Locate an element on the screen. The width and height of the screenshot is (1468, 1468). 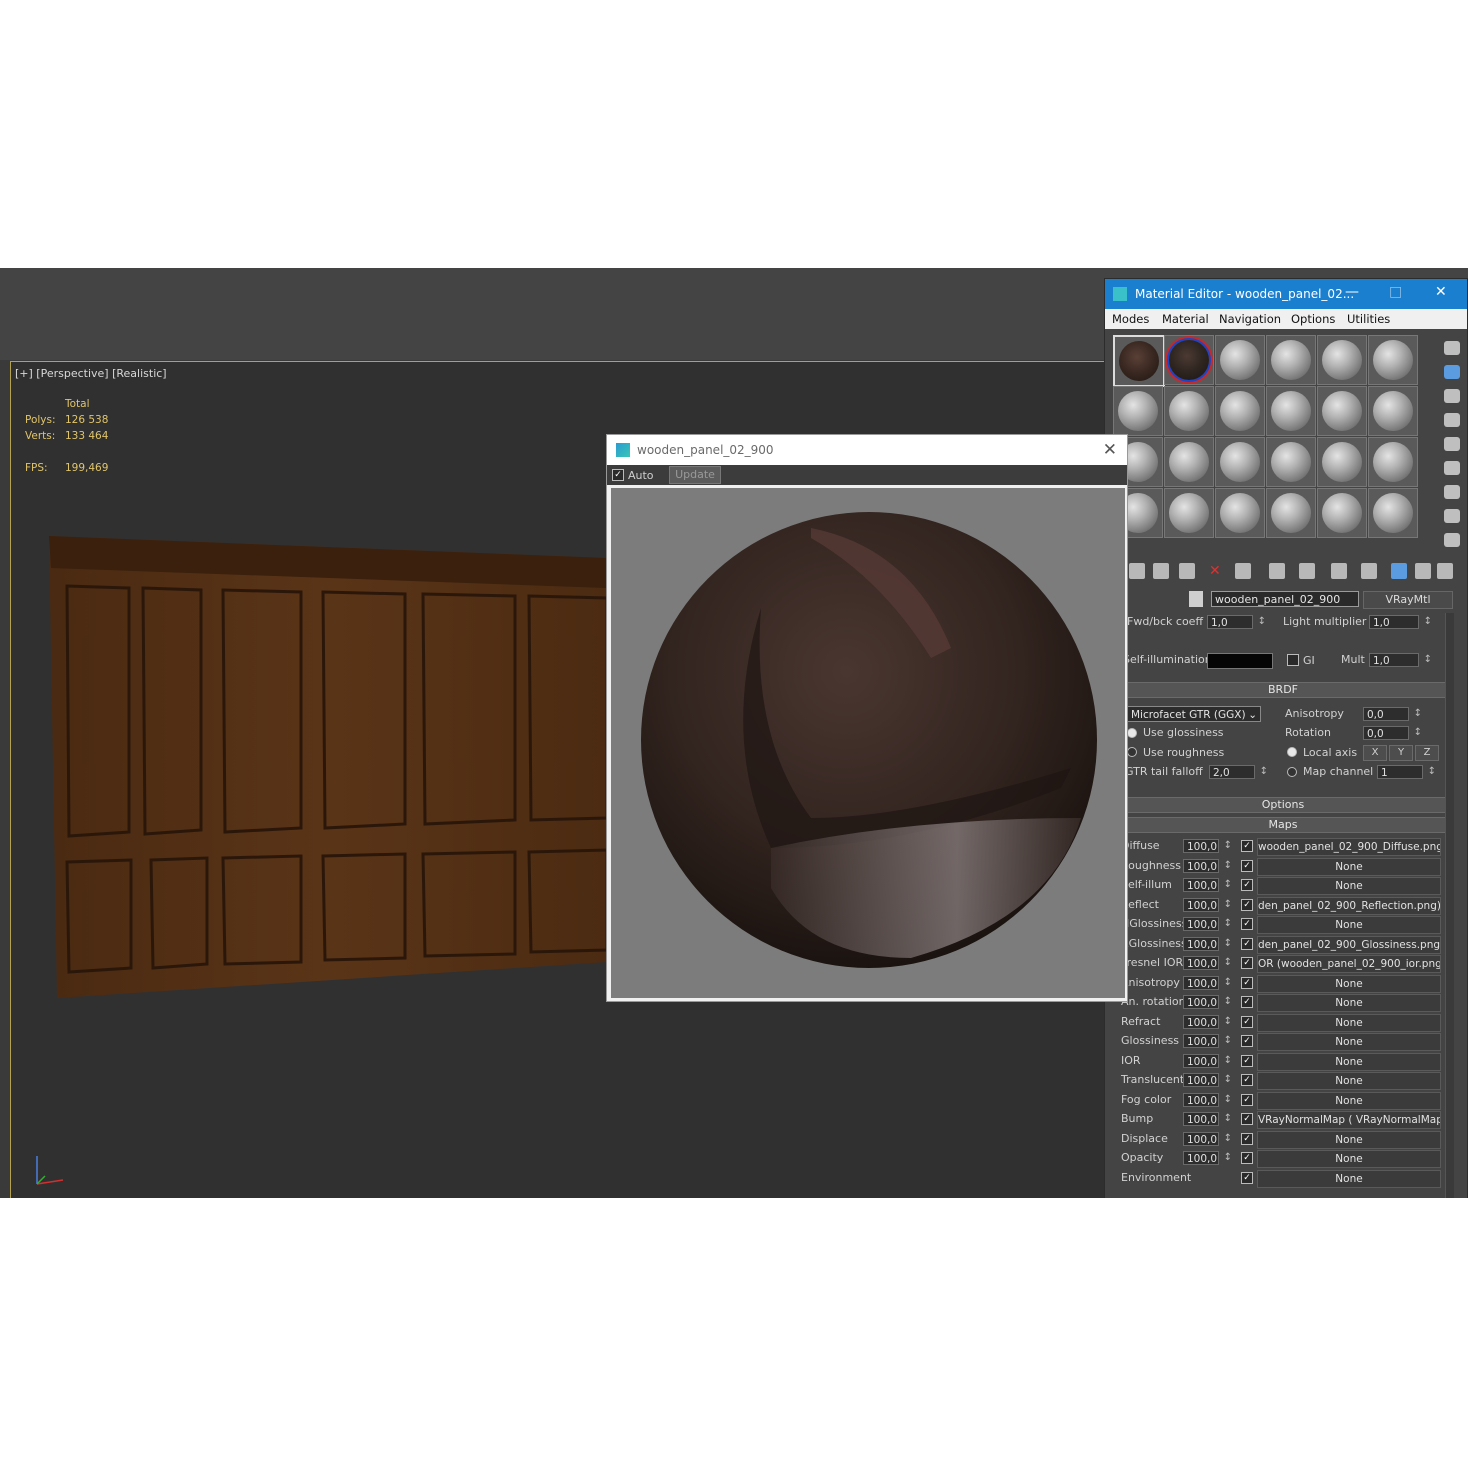
options-icon is located at coordinates (1452, 492).